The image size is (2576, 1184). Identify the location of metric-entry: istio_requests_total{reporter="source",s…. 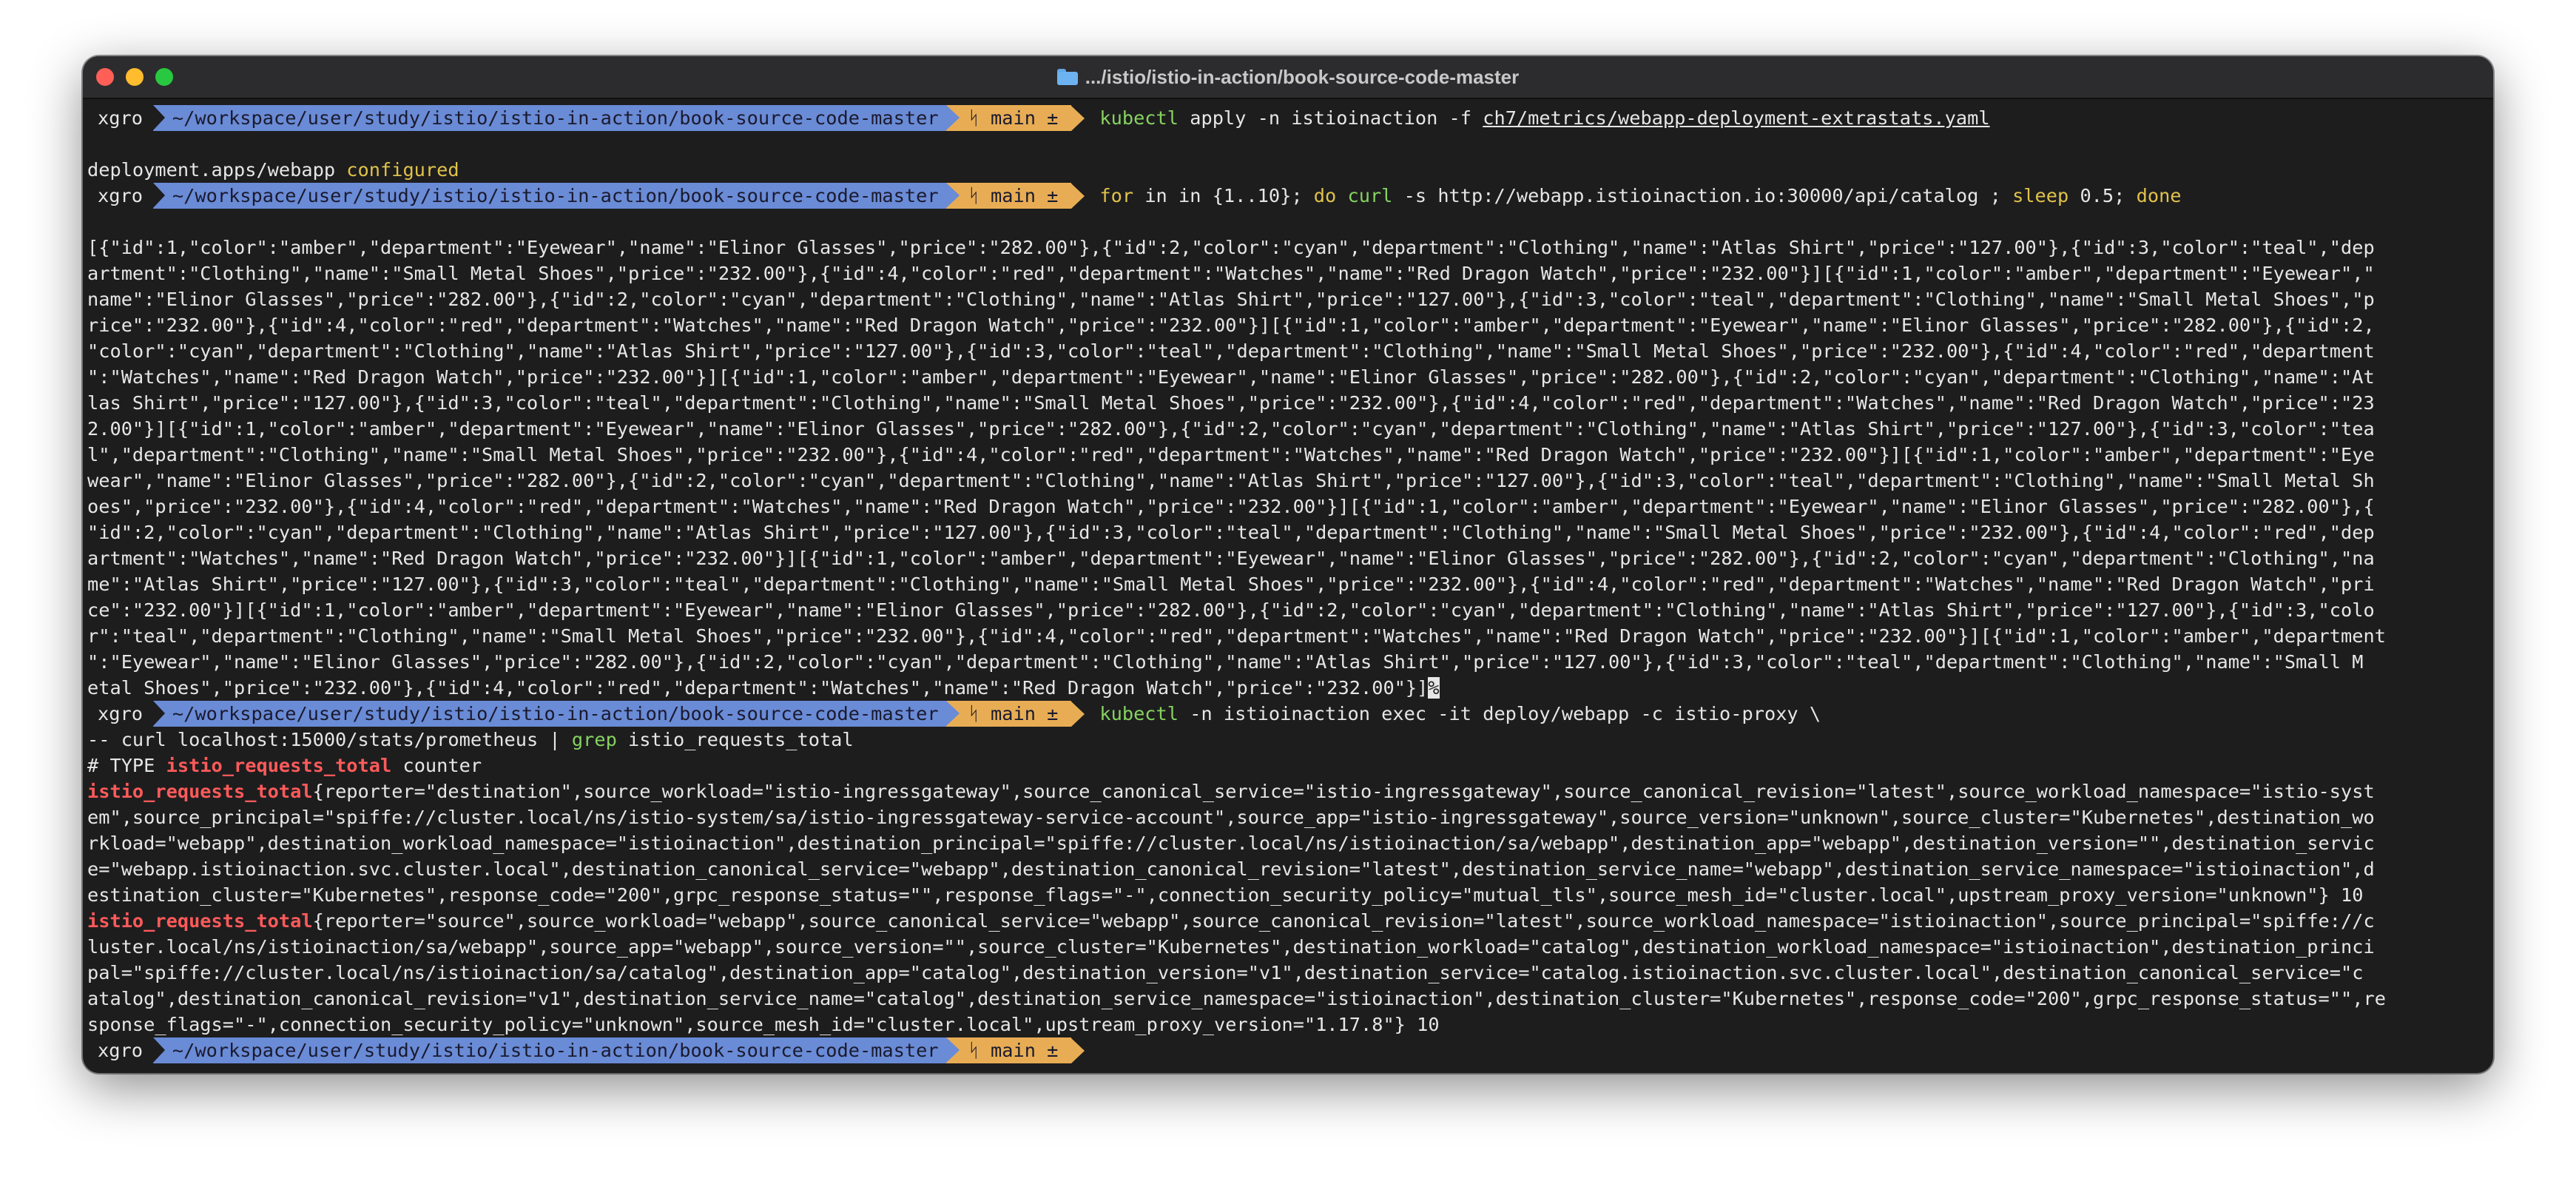
(1236, 972).